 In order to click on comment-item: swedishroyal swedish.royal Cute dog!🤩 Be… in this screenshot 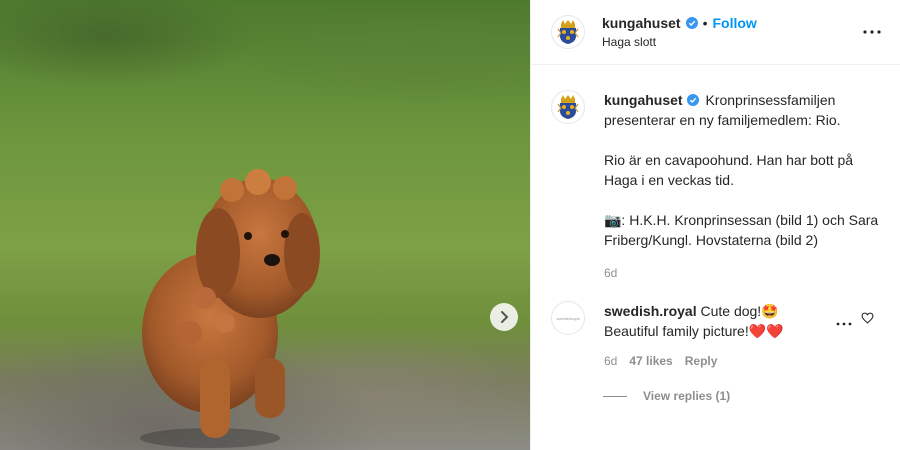, I will do `click(717, 336)`.